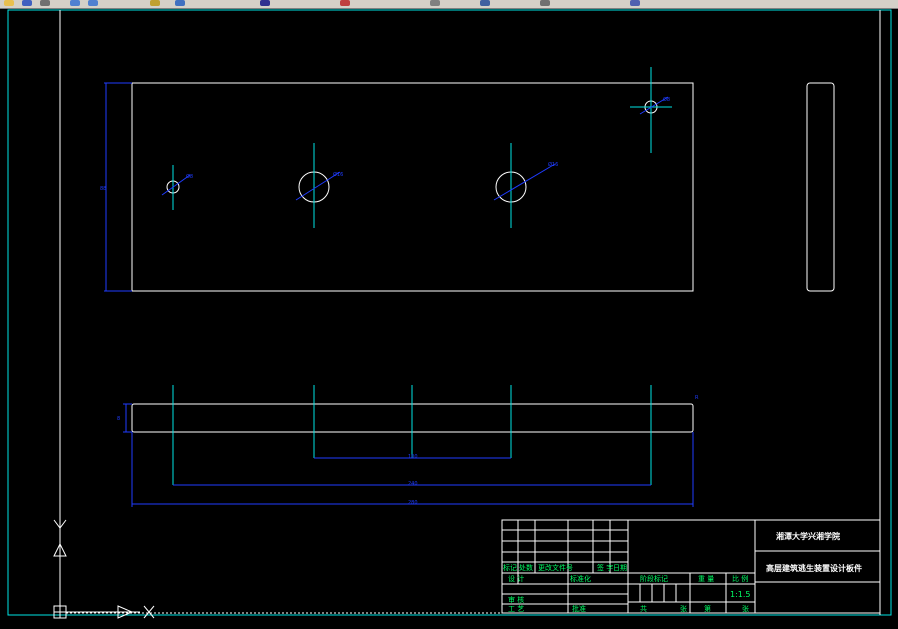  I want to click on dim-span-inner-text: 100, so click(413, 457).